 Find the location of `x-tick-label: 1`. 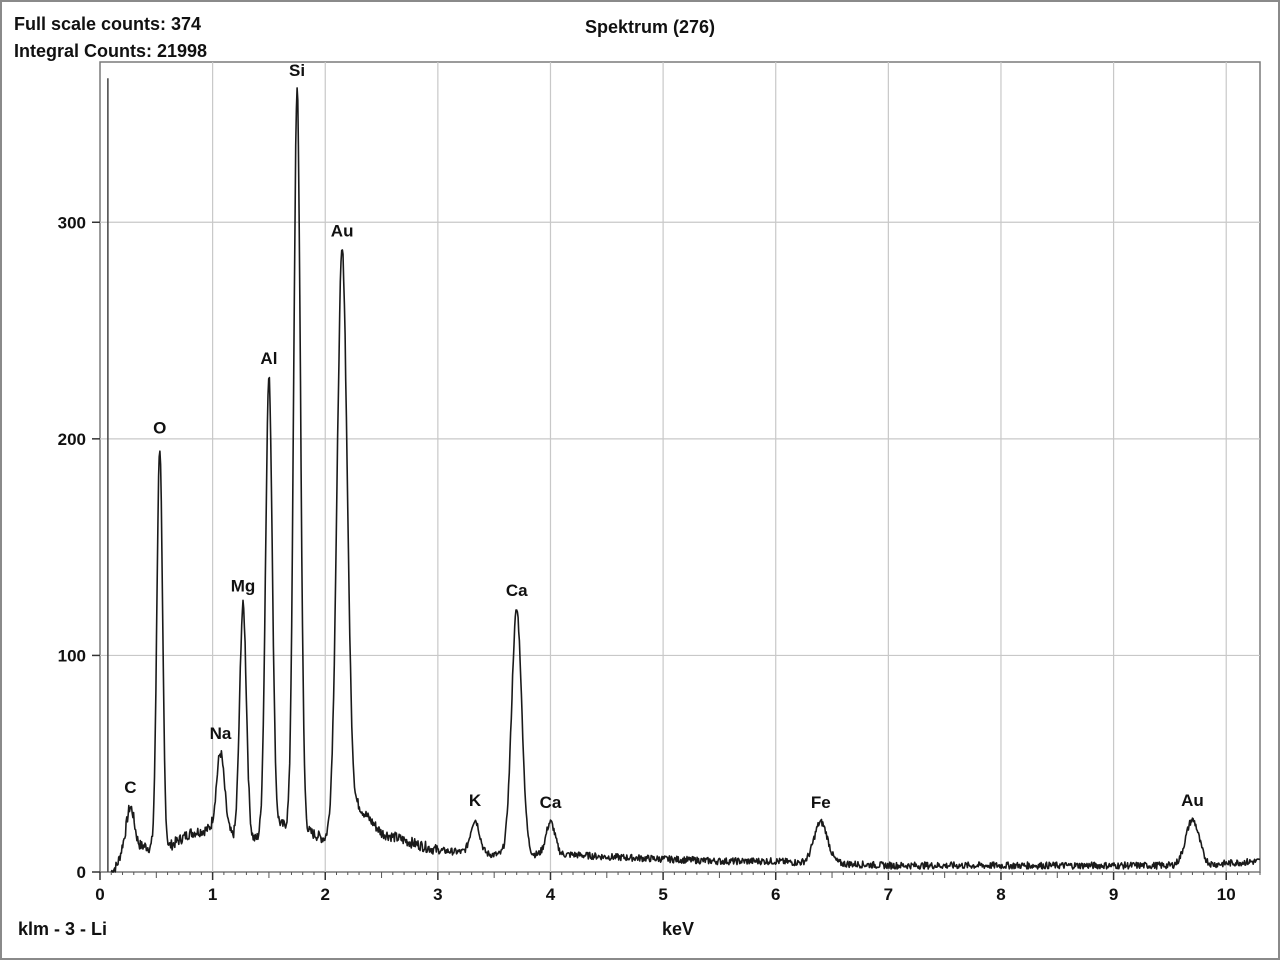

x-tick-label: 1 is located at coordinates (212, 894).